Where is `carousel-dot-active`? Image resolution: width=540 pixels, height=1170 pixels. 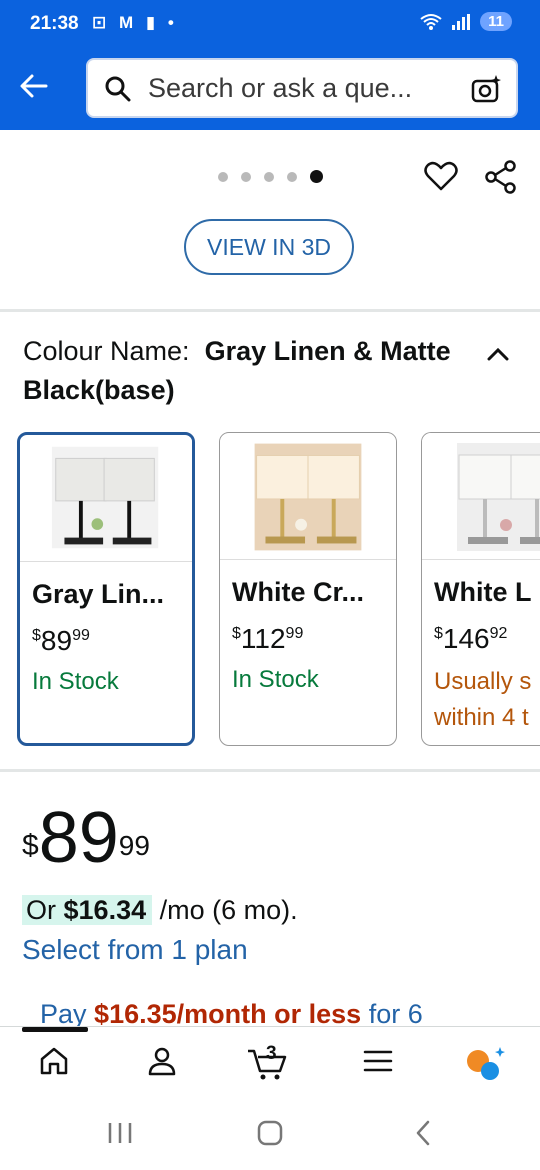
carousel-dot-active is located at coordinates (316, 176).